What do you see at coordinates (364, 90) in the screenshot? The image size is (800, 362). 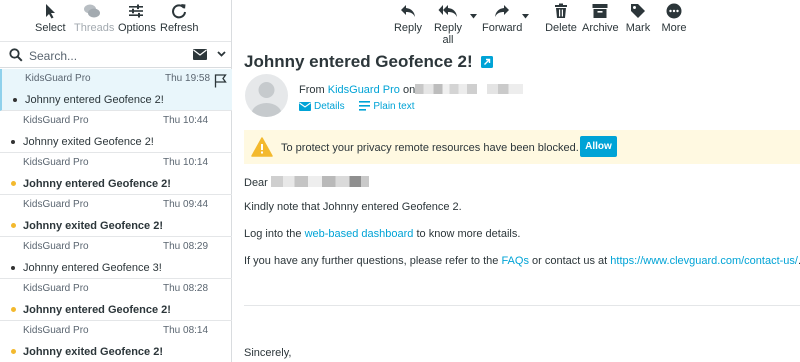 I see `sender-link: KidsGuard Pro` at bounding box center [364, 90].